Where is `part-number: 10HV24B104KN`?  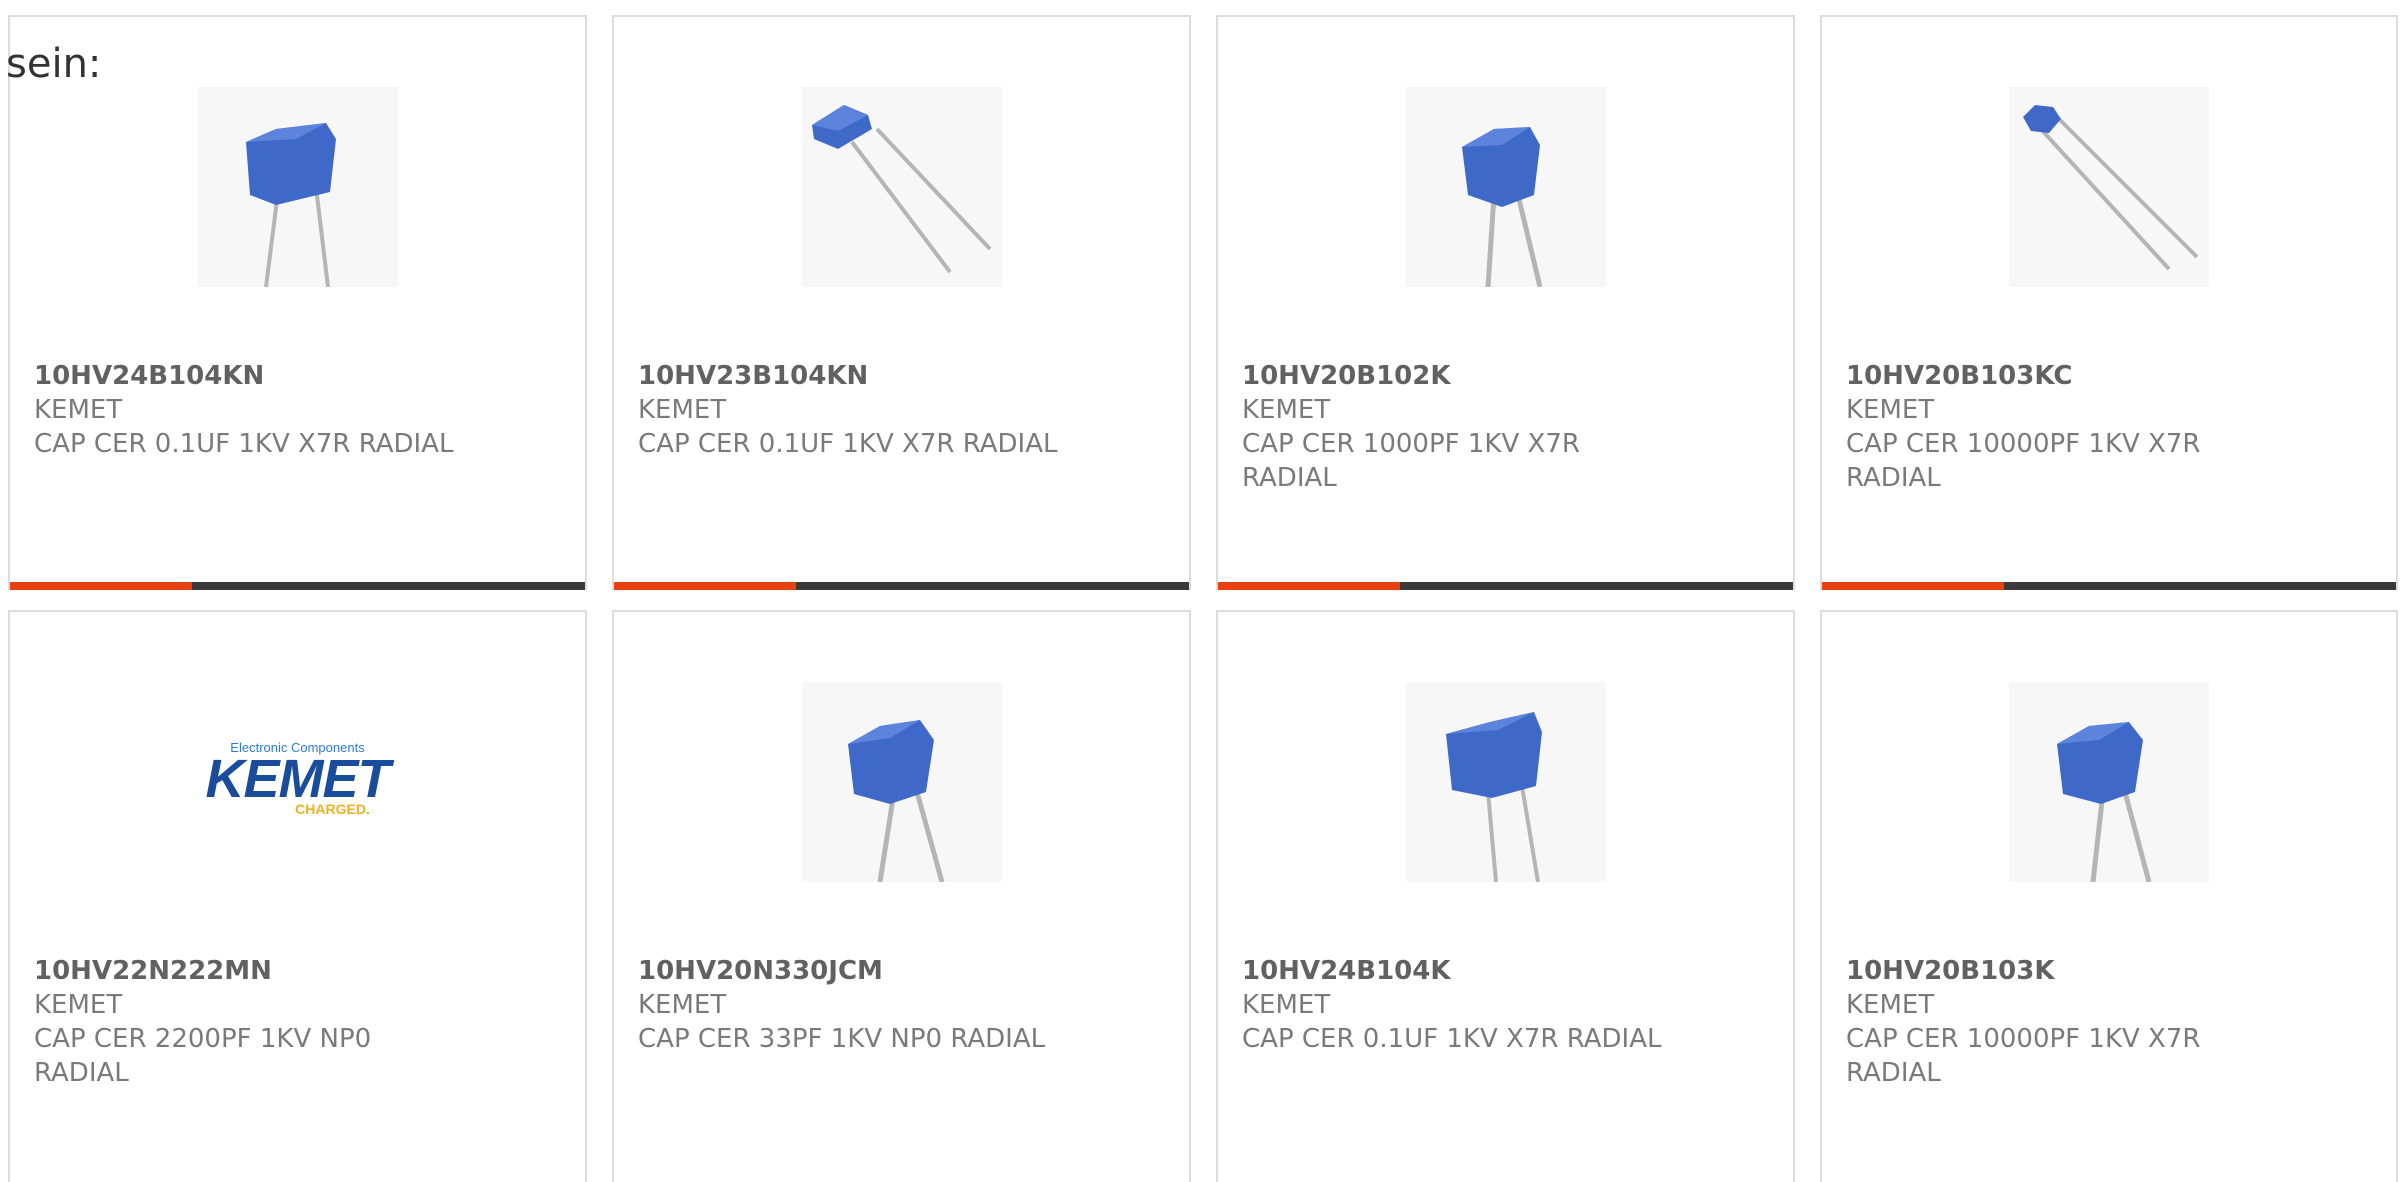 part-number: 10HV24B104KN is located at coordinates (297, 376).